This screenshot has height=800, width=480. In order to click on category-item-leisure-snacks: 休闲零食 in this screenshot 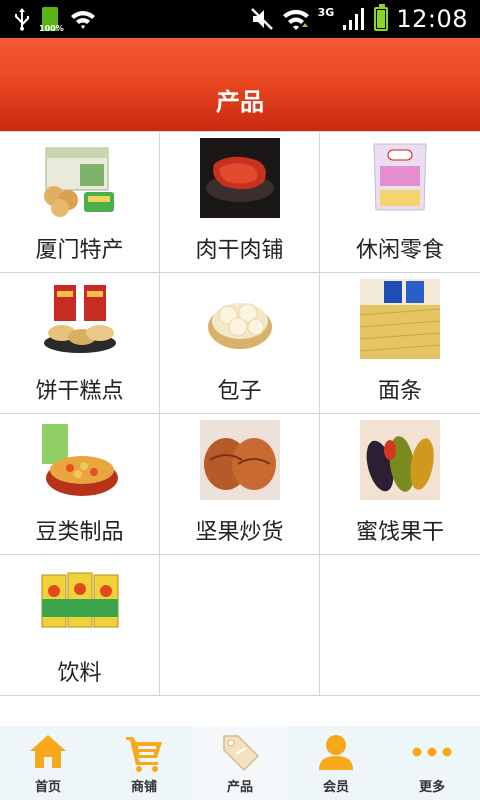, I will do `click(400, 202)`.